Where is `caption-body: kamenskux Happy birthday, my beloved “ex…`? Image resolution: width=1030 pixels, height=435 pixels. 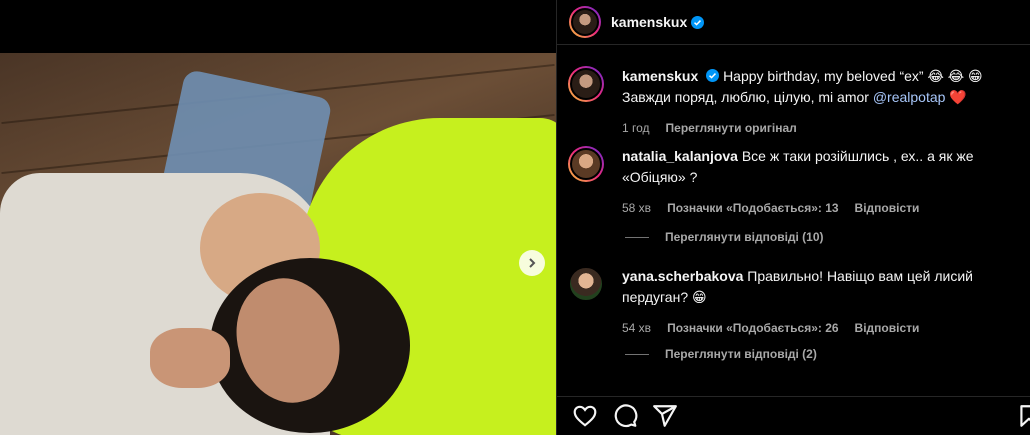
caption-body: kamenskux Happy birthday, my beloved “ex… is located at coordinates (819, 102).